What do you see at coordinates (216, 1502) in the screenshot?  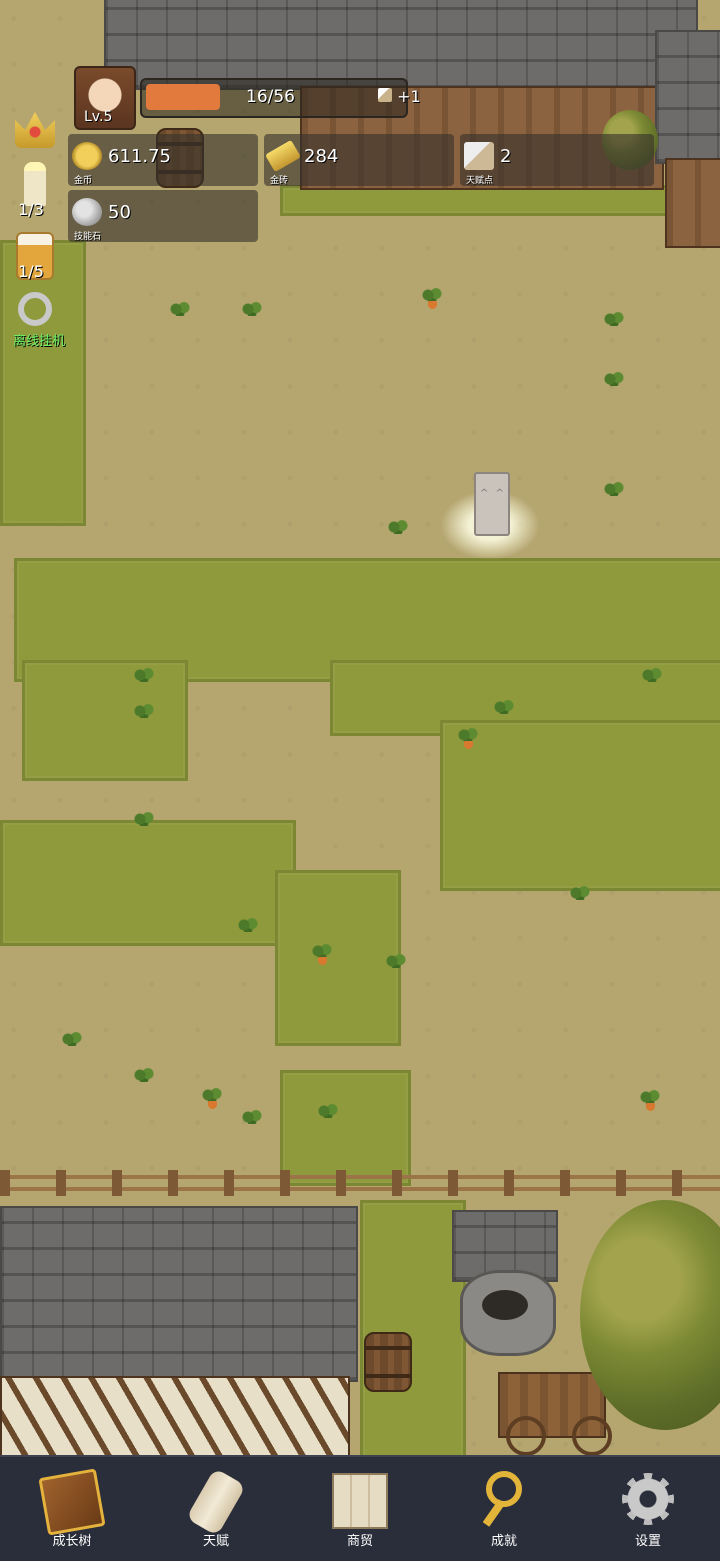 I see `scroll-icon` at bounding box center [216, 1502].